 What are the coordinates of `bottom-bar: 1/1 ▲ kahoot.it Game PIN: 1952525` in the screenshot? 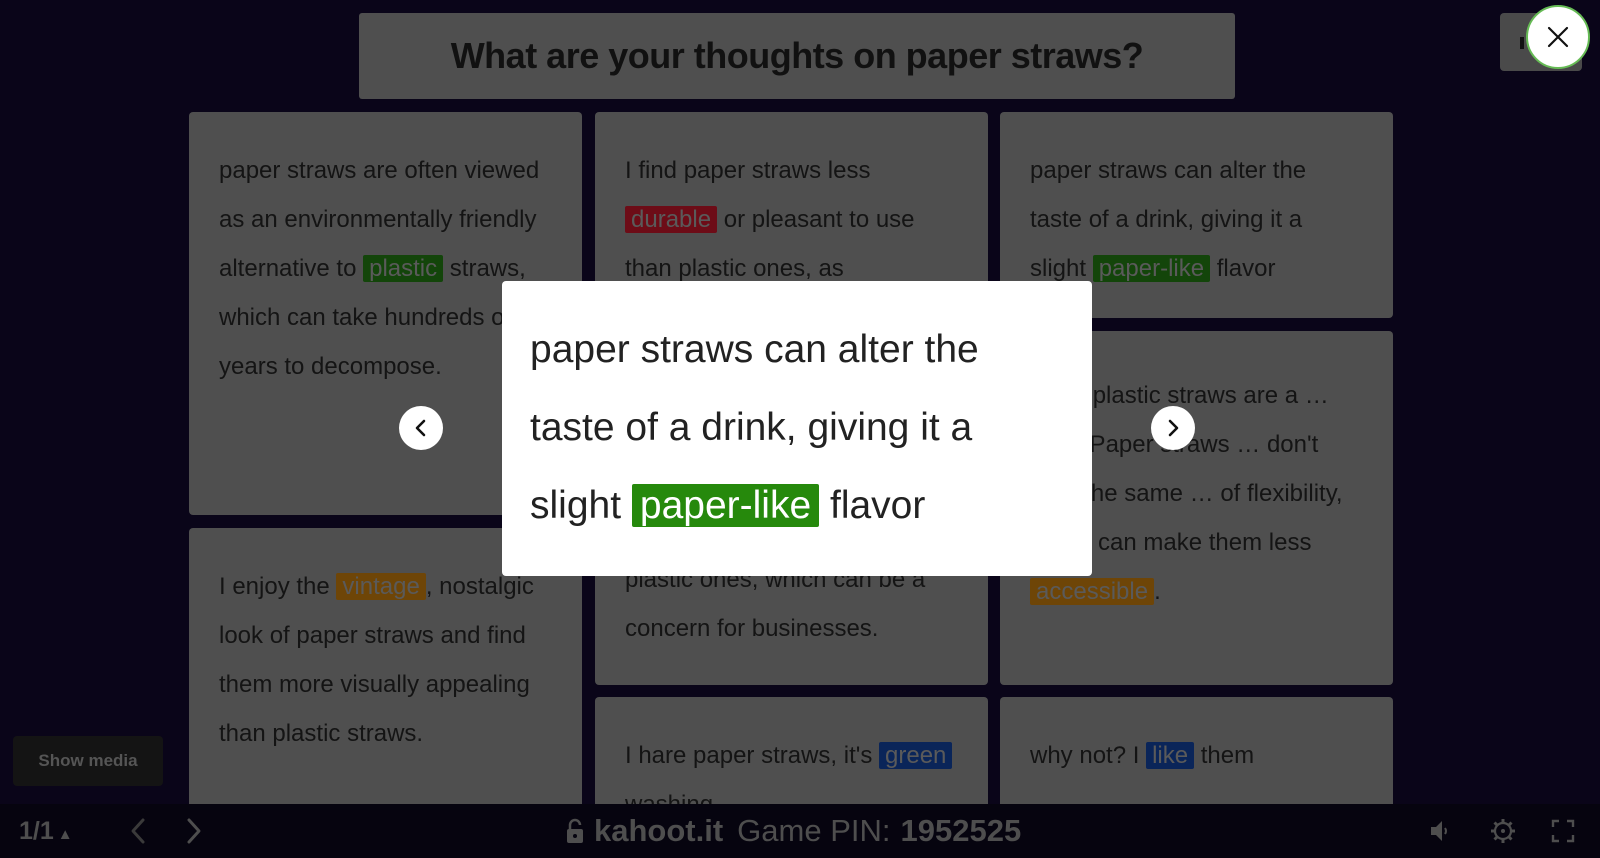 It's located at (800, 831).